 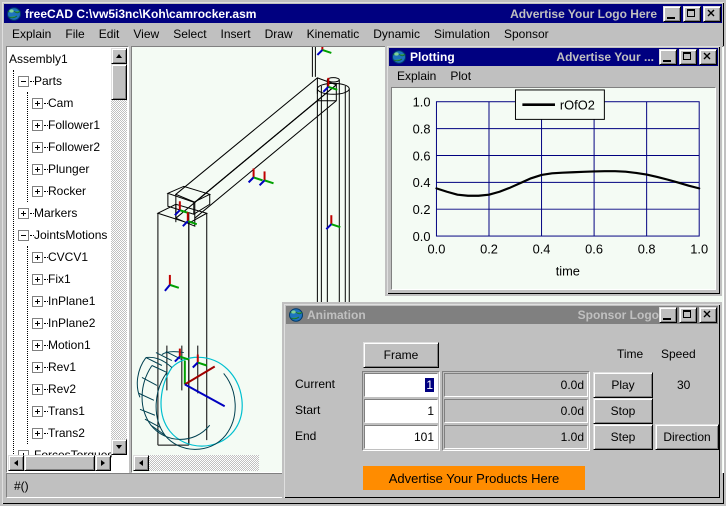 What do you see at coordinates (623, 385) in the screenshot?
I see `play-button: Play` at bounding box center [623, 385].